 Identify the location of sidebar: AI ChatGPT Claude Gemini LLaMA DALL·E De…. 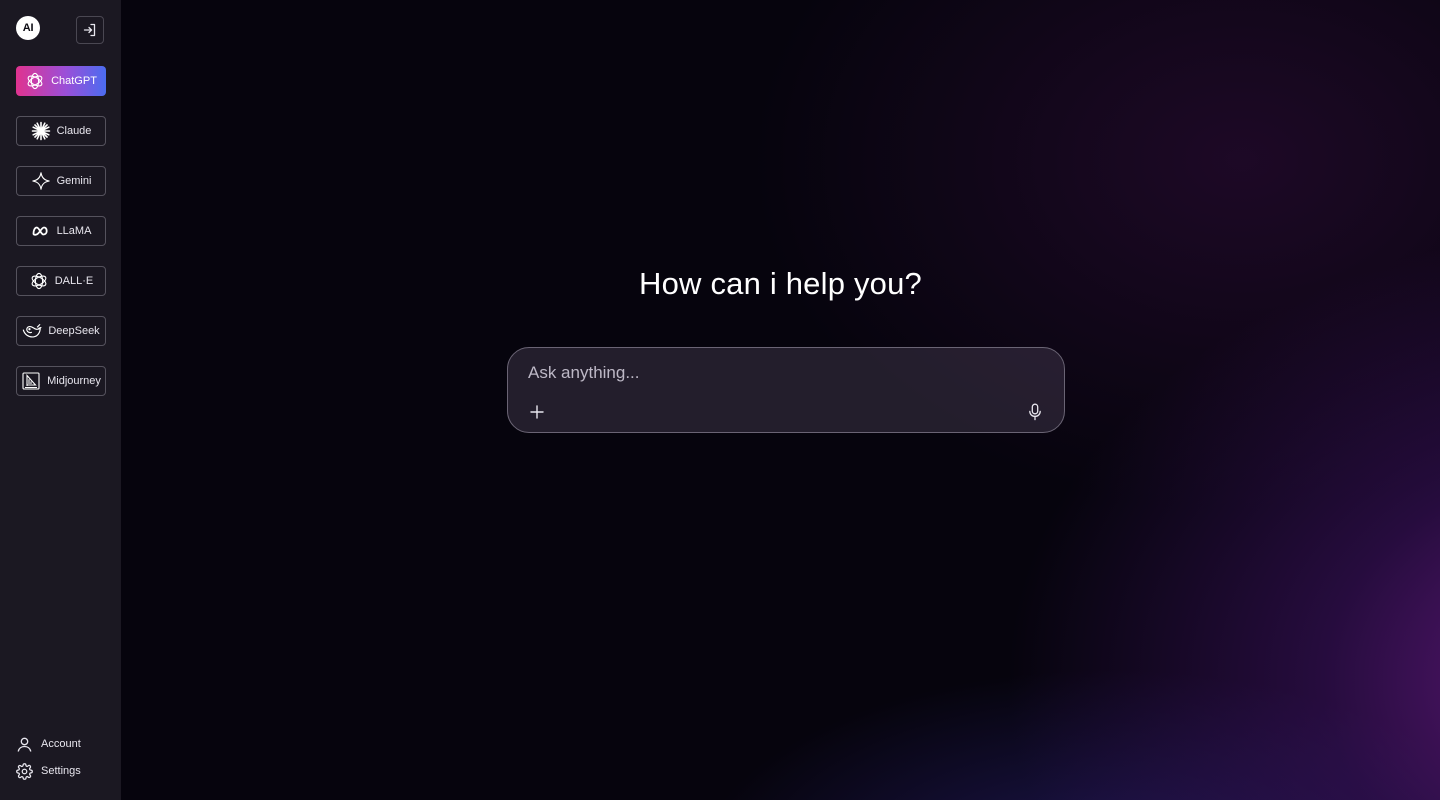
(60, 400).